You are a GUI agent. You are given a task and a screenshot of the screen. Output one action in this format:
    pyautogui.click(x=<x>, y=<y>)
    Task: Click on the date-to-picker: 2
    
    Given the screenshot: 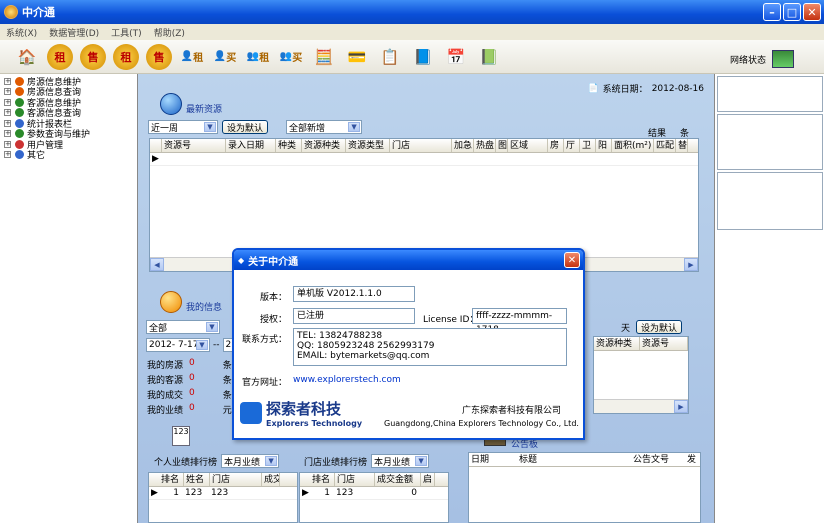 What is the action you would take?
    pyautogui.click(x=227, y=345)
    